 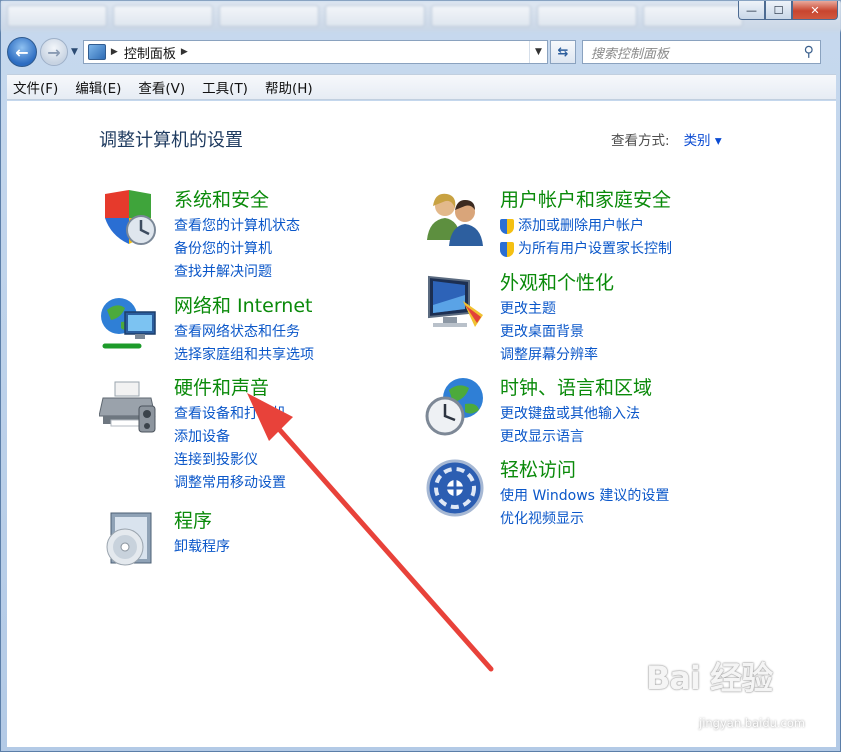 I want to click on category-links: 查看设备和打印机 添加设备 连接到投影仪 调整常用移动设置, so click(x=230, y=449).